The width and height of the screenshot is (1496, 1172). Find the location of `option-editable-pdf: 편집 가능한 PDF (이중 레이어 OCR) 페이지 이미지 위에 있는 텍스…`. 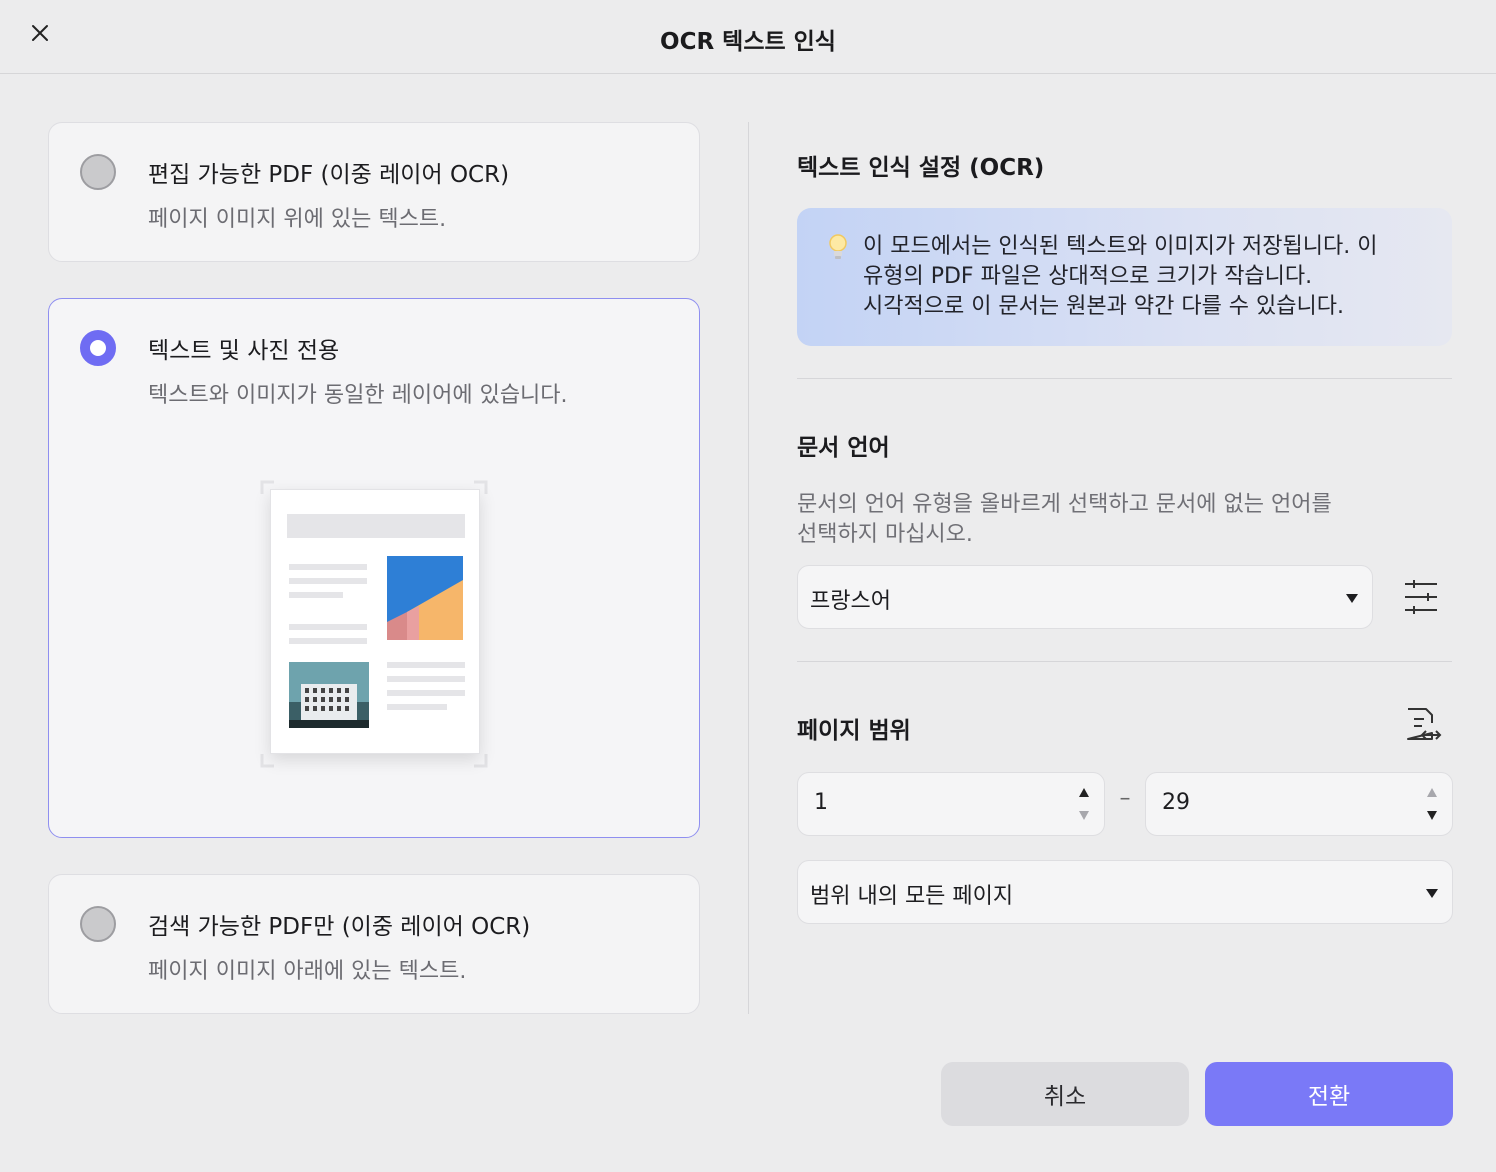

option-editable-pdf: 편집 가능한 PDF (이중 레이어 OCR) 페이지 이미지 위에 있는 텍스… is located at coordinates (374, 192).